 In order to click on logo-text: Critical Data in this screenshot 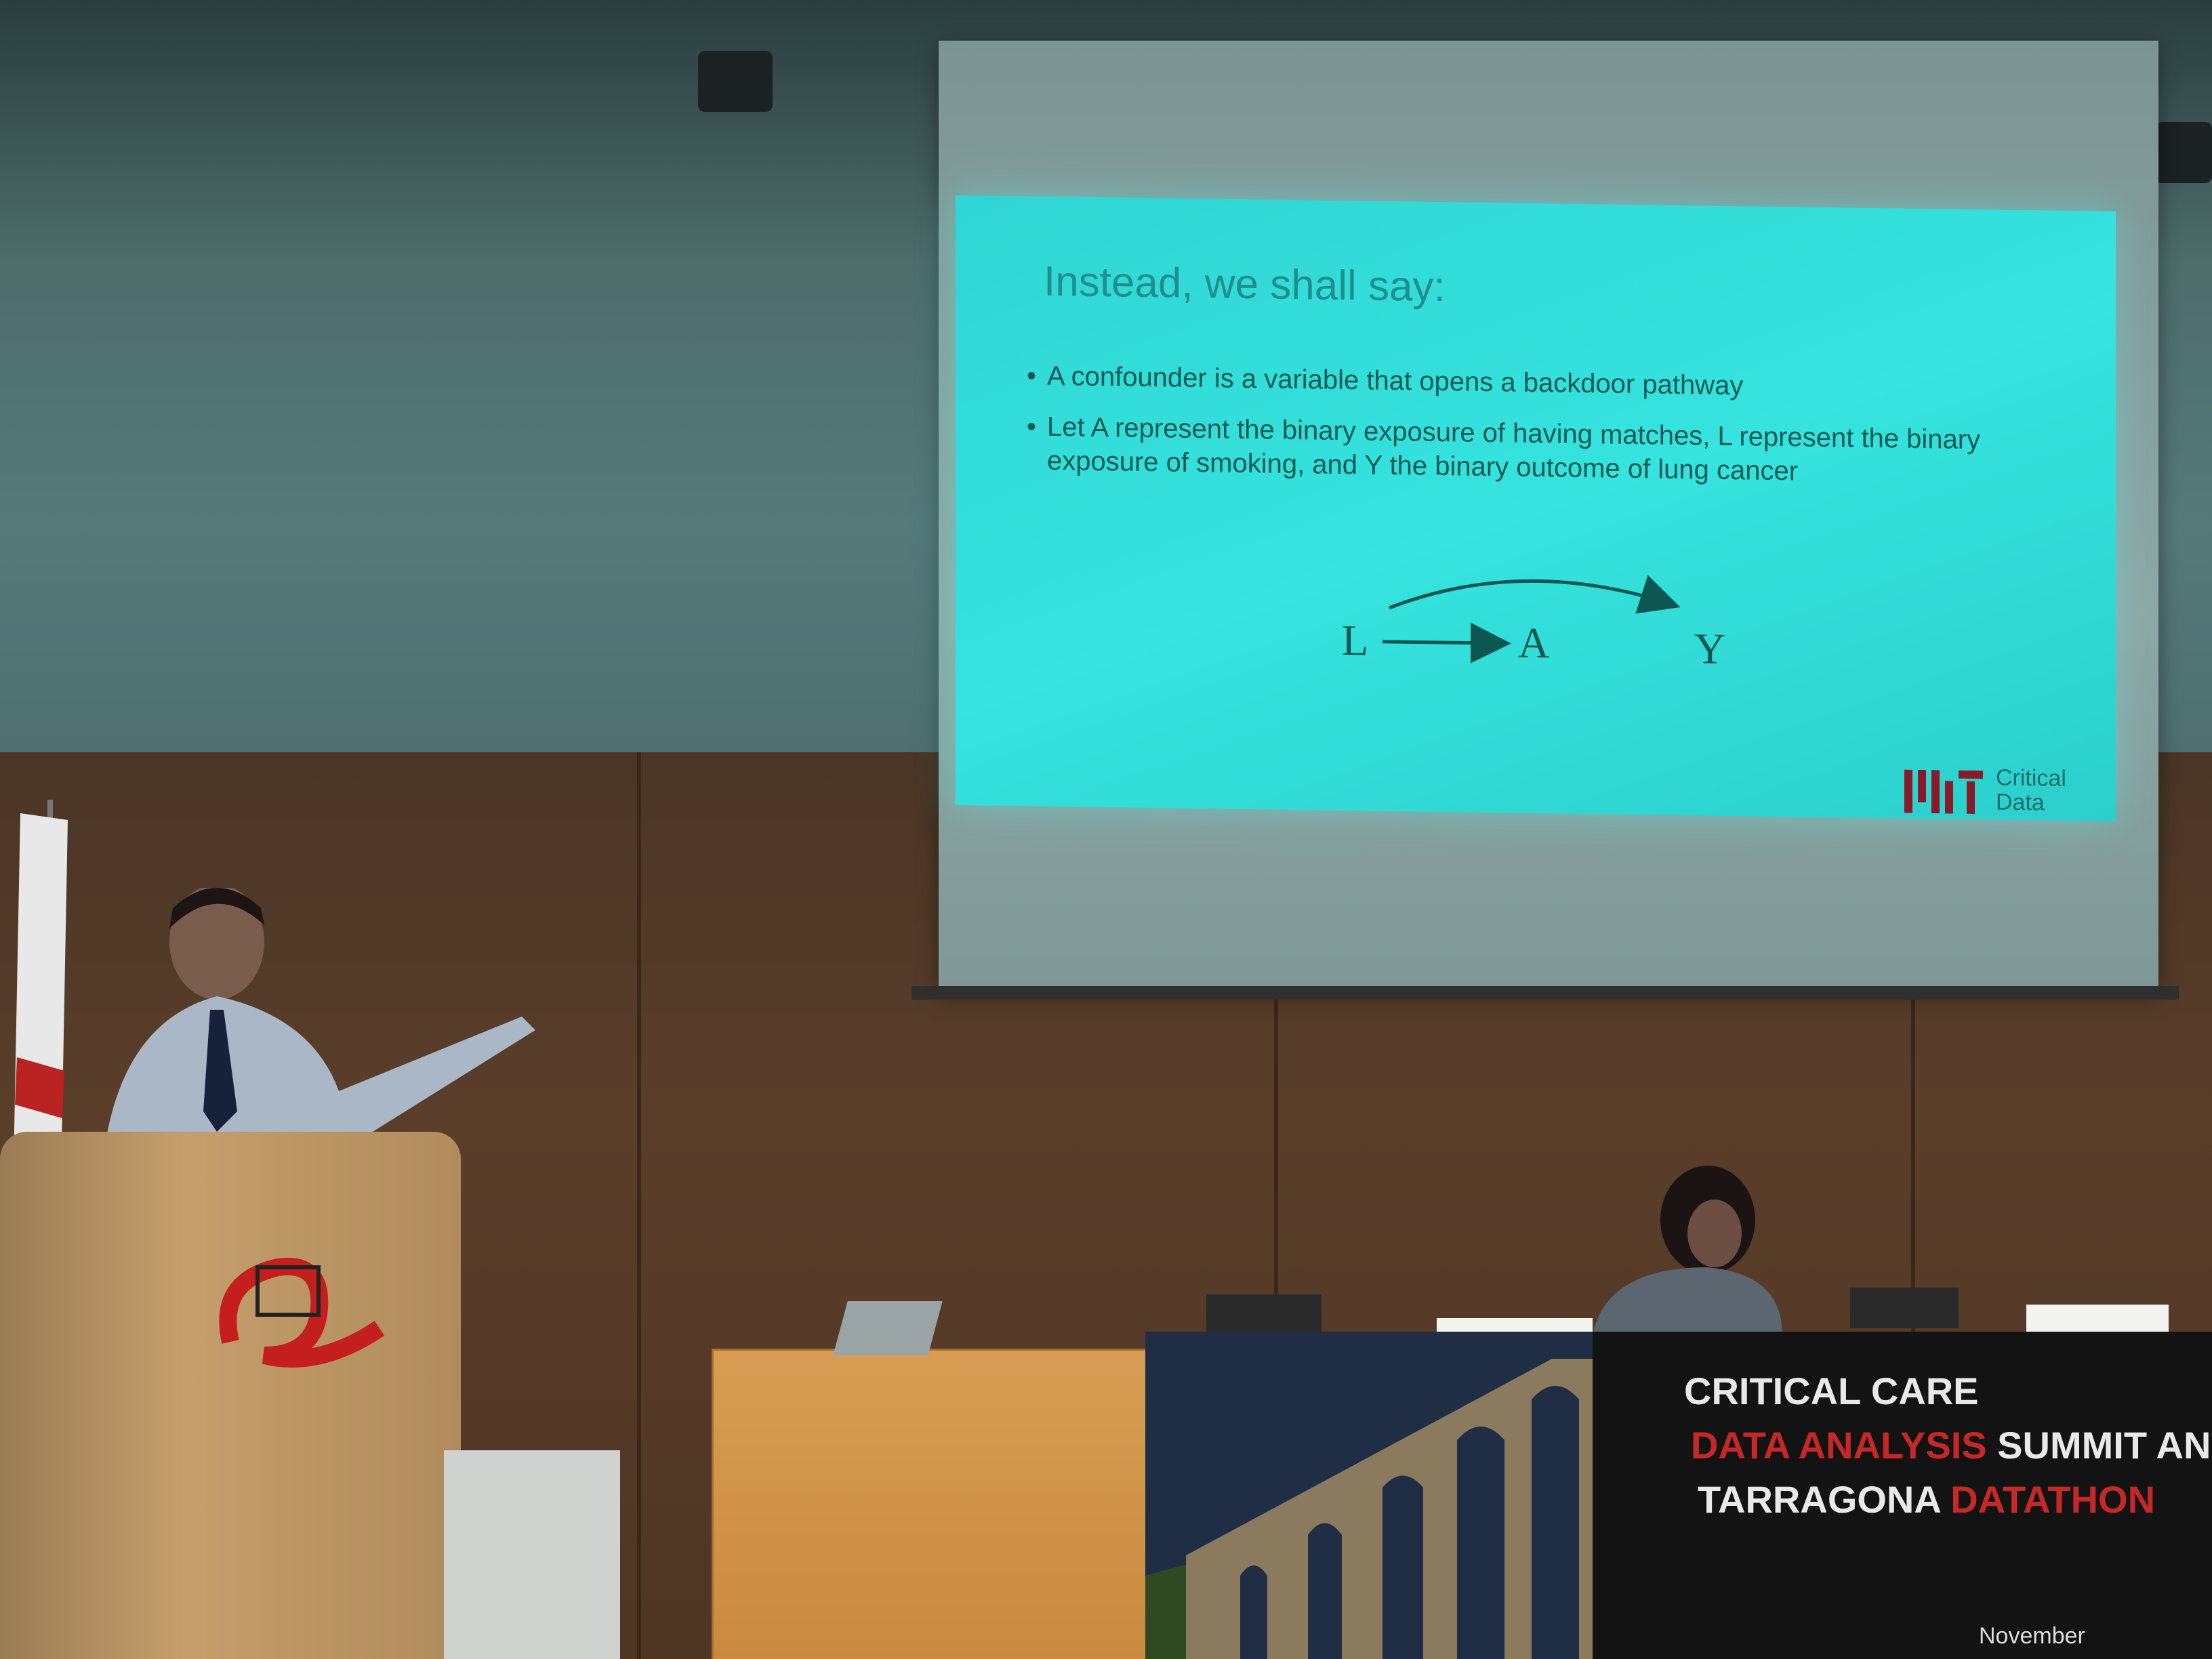, I will do `click(2031, 790)`.